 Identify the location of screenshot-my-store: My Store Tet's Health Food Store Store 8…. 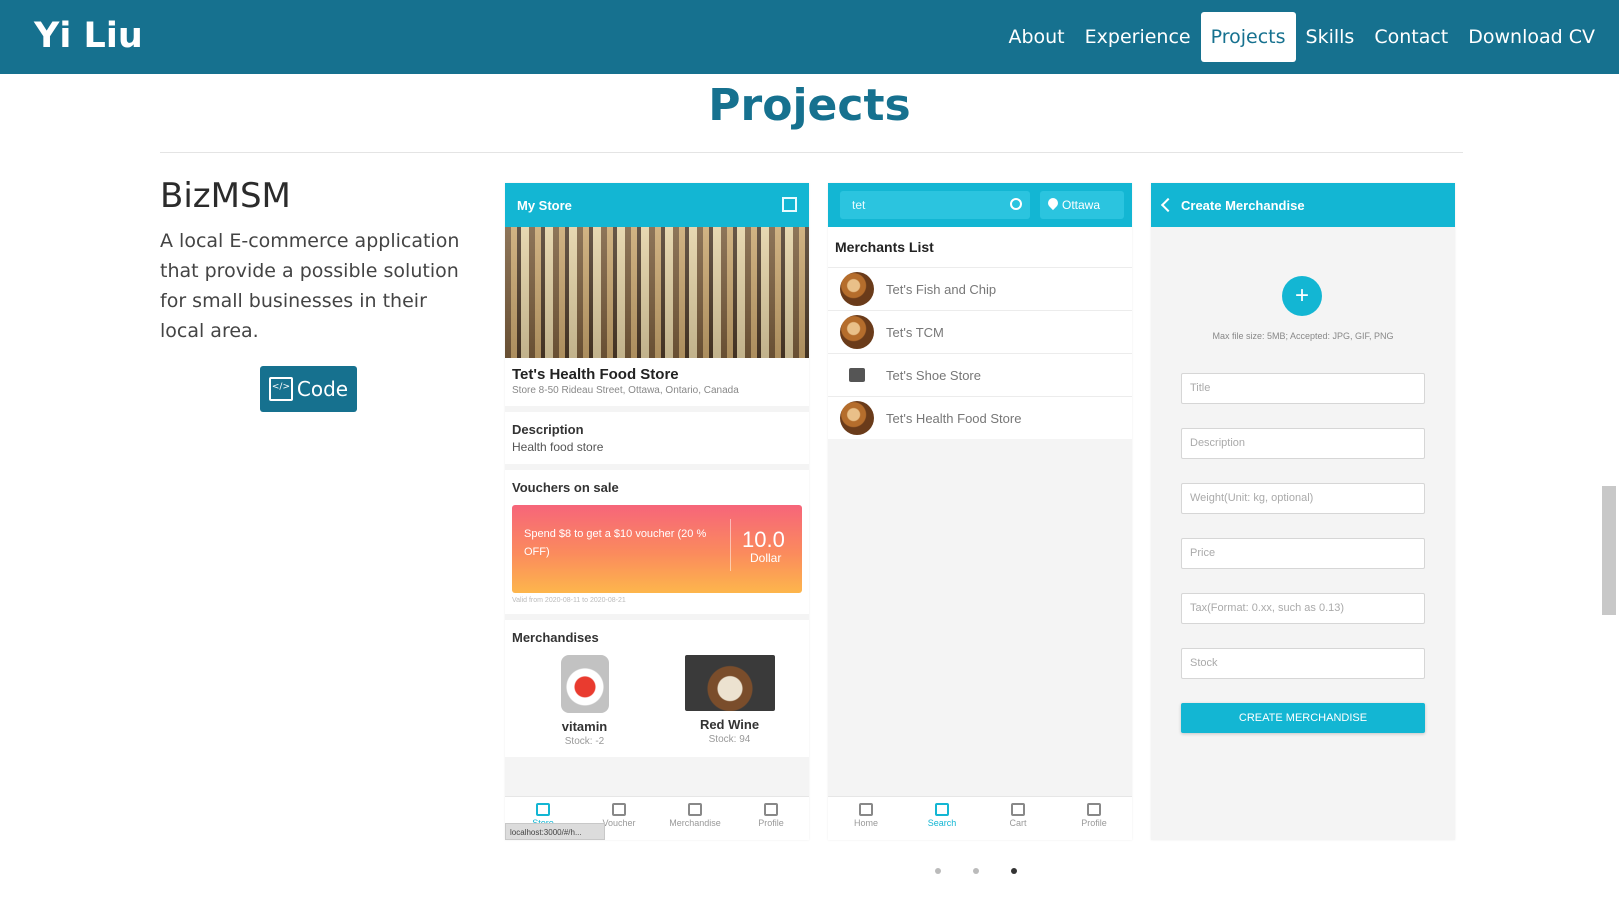
(657, 511).